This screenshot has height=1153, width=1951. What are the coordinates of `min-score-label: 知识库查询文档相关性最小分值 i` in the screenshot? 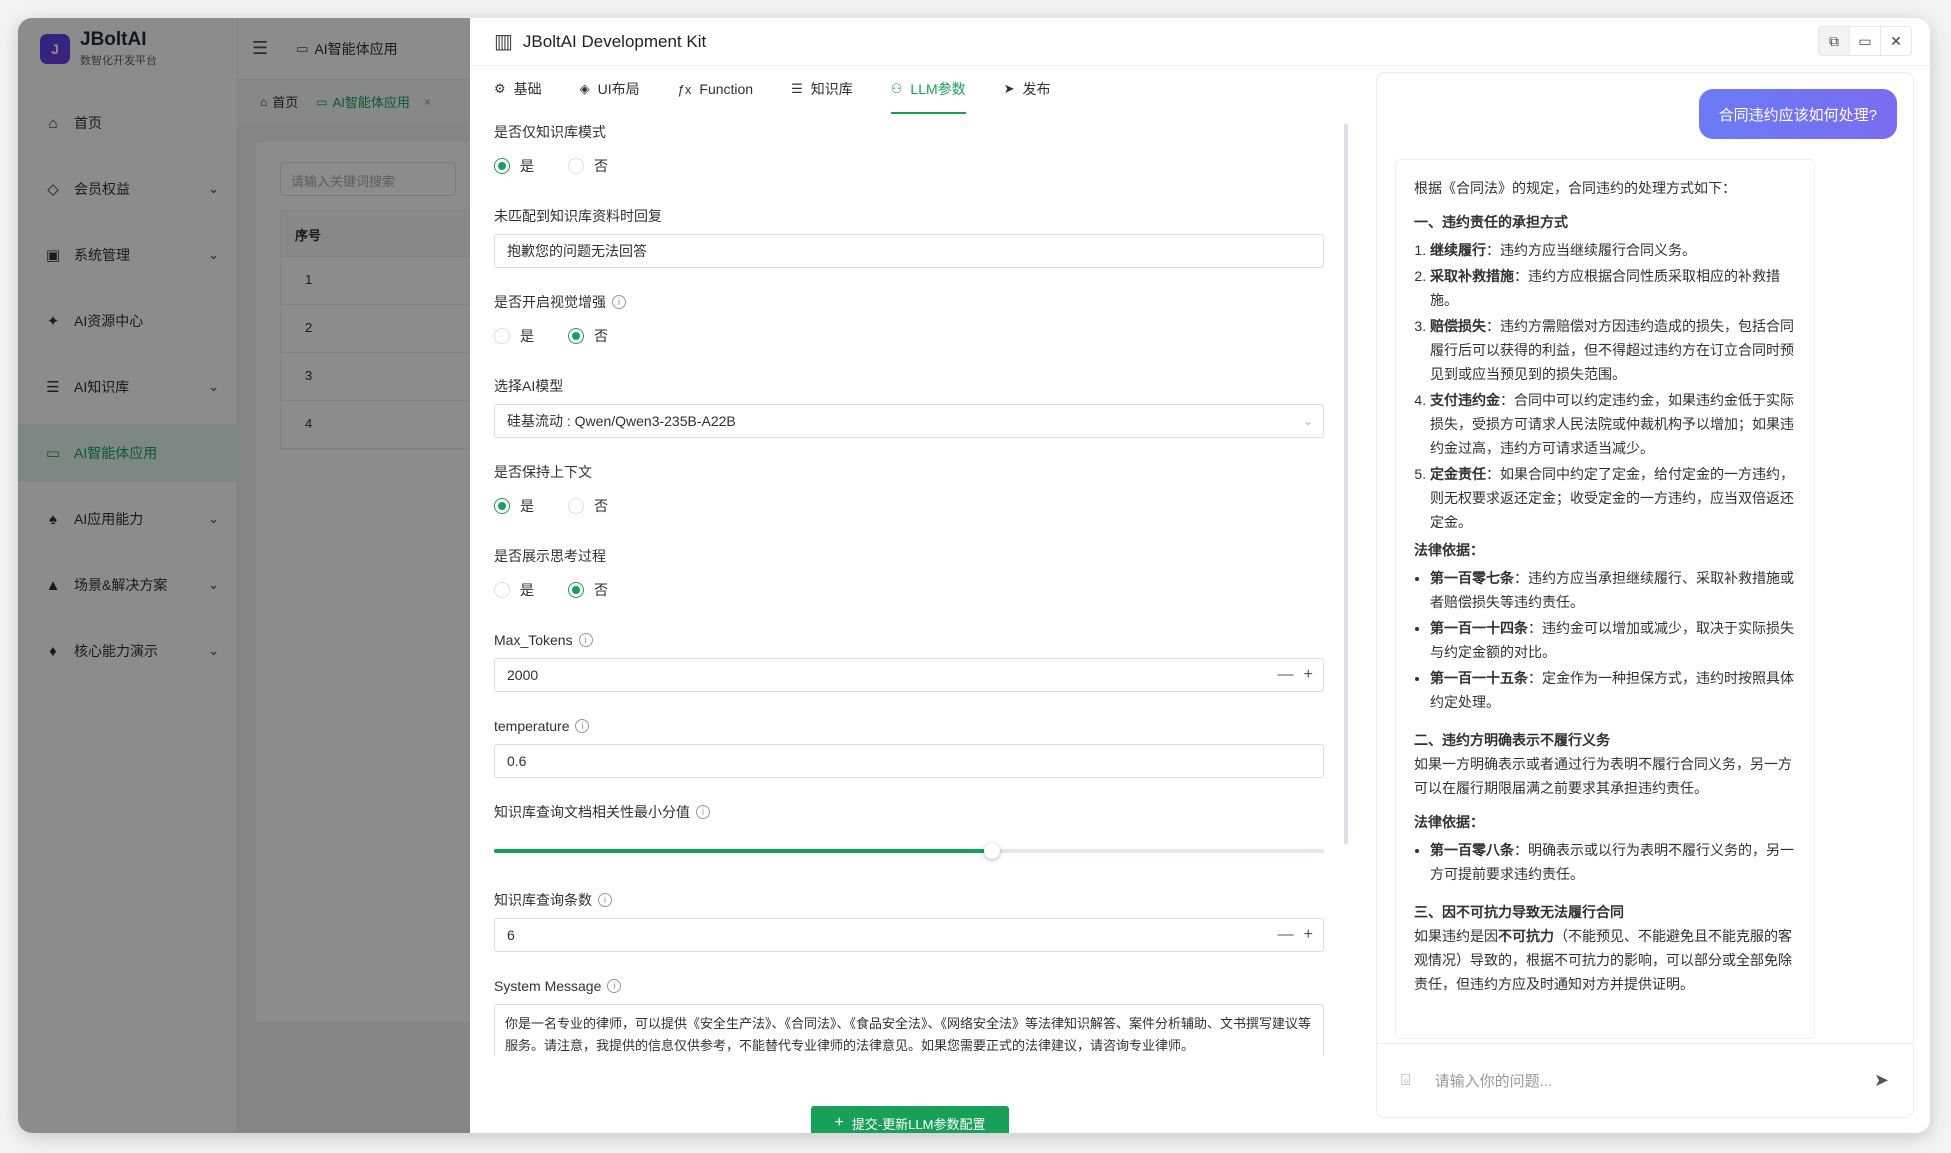 It's located at (909, 812).